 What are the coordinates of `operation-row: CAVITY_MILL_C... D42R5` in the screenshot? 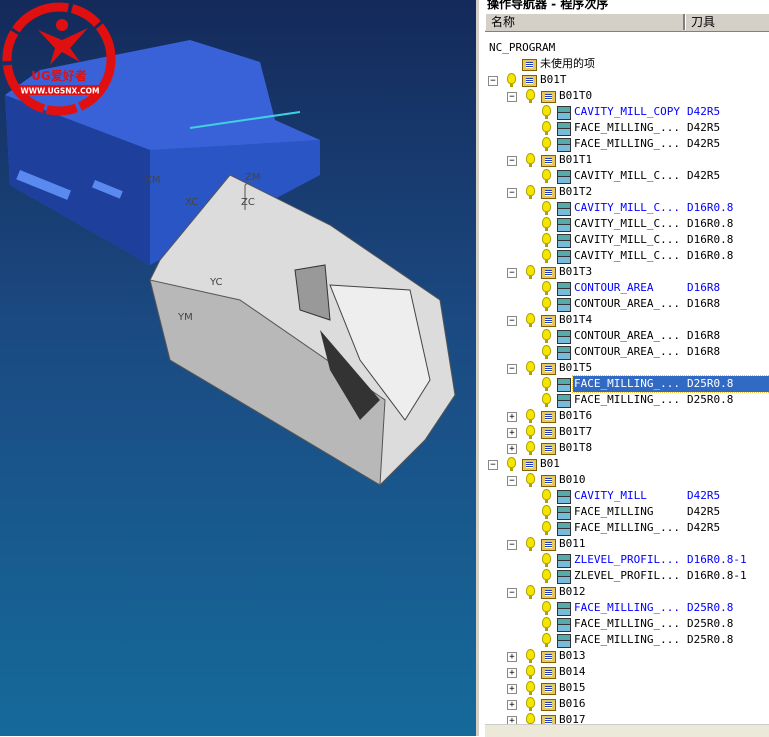 It's located at (627, 176).